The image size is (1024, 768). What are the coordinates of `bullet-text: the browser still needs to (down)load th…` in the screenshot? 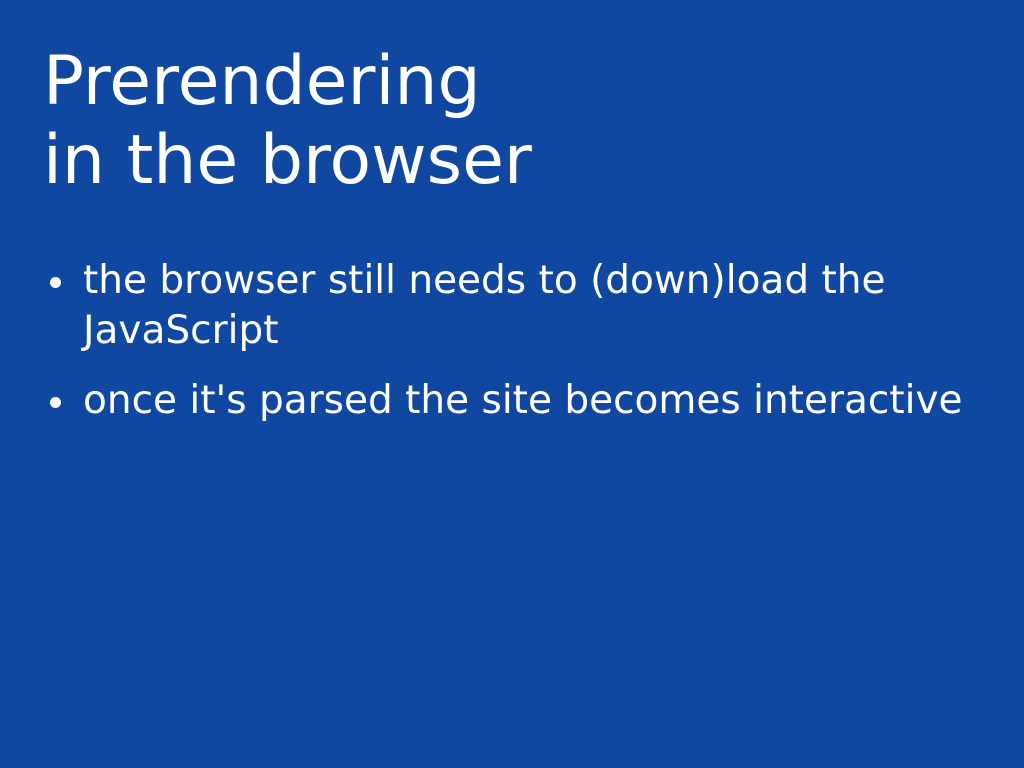 It's located at (484, 305).